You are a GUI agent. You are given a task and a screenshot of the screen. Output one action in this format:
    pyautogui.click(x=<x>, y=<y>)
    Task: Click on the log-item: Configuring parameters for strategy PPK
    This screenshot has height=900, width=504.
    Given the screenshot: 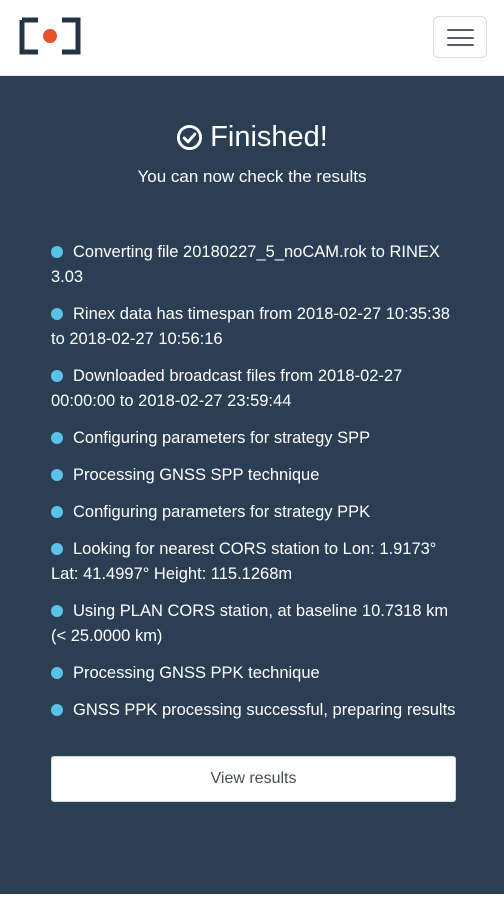 What is the action you would take?
    pyautogui.click(x=257, y=512)
    